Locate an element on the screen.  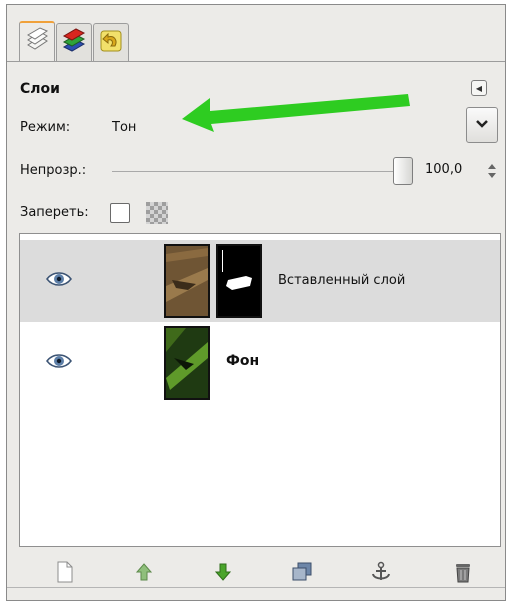
opacity-spin-button is located at coordinates (492, 171).